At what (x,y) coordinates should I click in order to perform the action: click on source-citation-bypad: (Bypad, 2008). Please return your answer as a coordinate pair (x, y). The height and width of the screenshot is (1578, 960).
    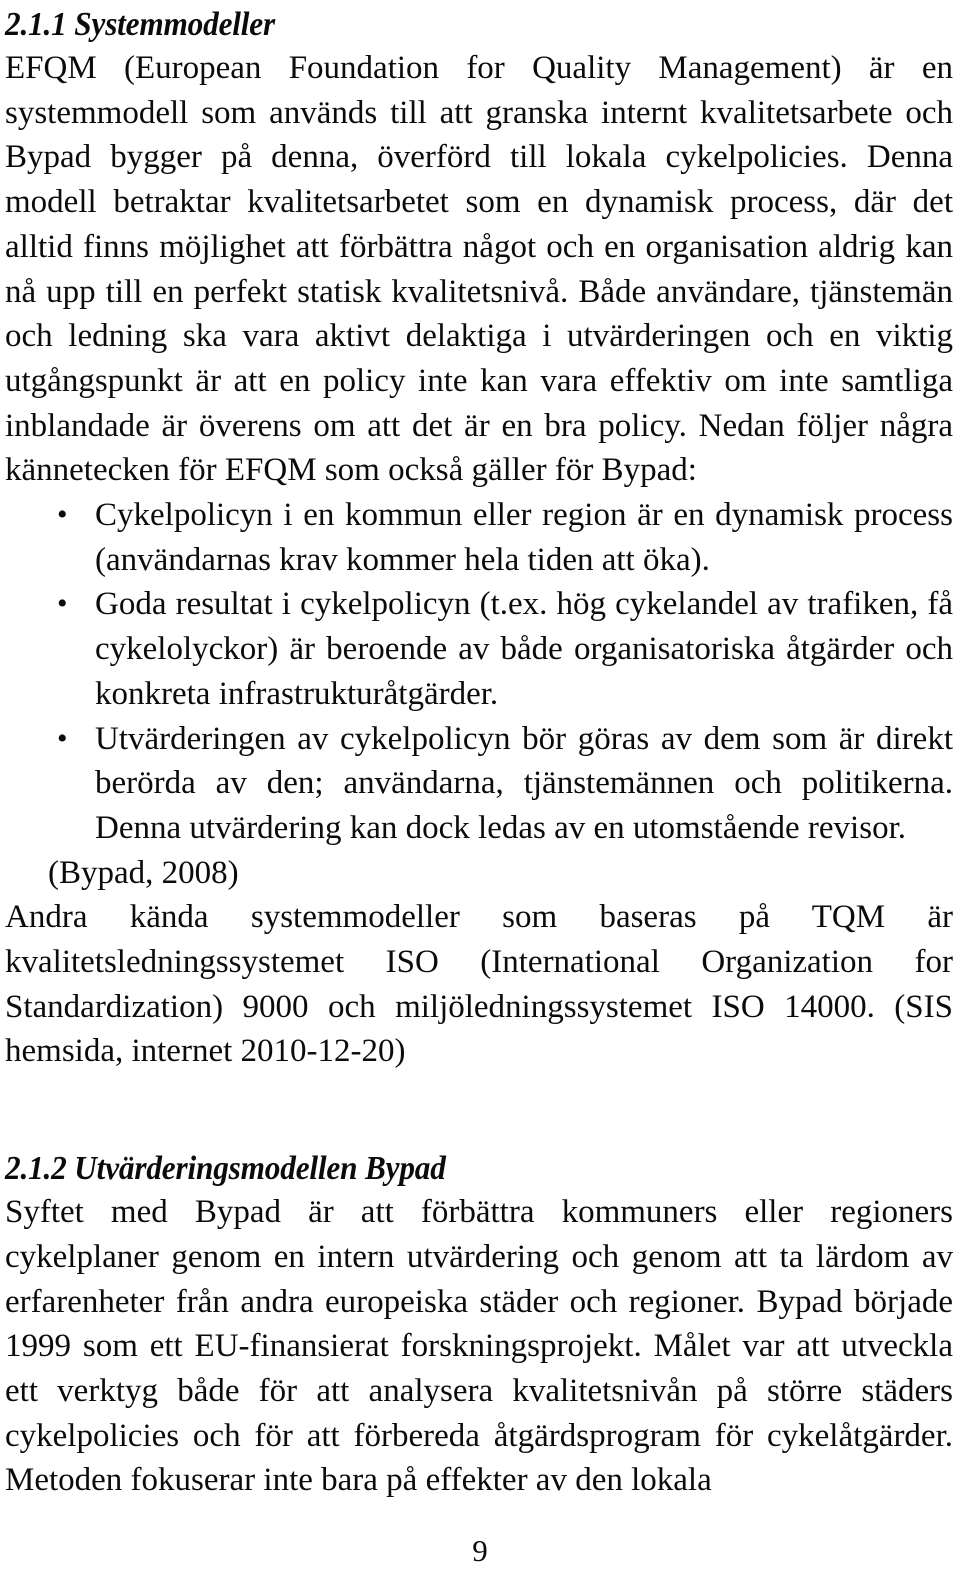
    Looking at the image, I should click on (143, 872).